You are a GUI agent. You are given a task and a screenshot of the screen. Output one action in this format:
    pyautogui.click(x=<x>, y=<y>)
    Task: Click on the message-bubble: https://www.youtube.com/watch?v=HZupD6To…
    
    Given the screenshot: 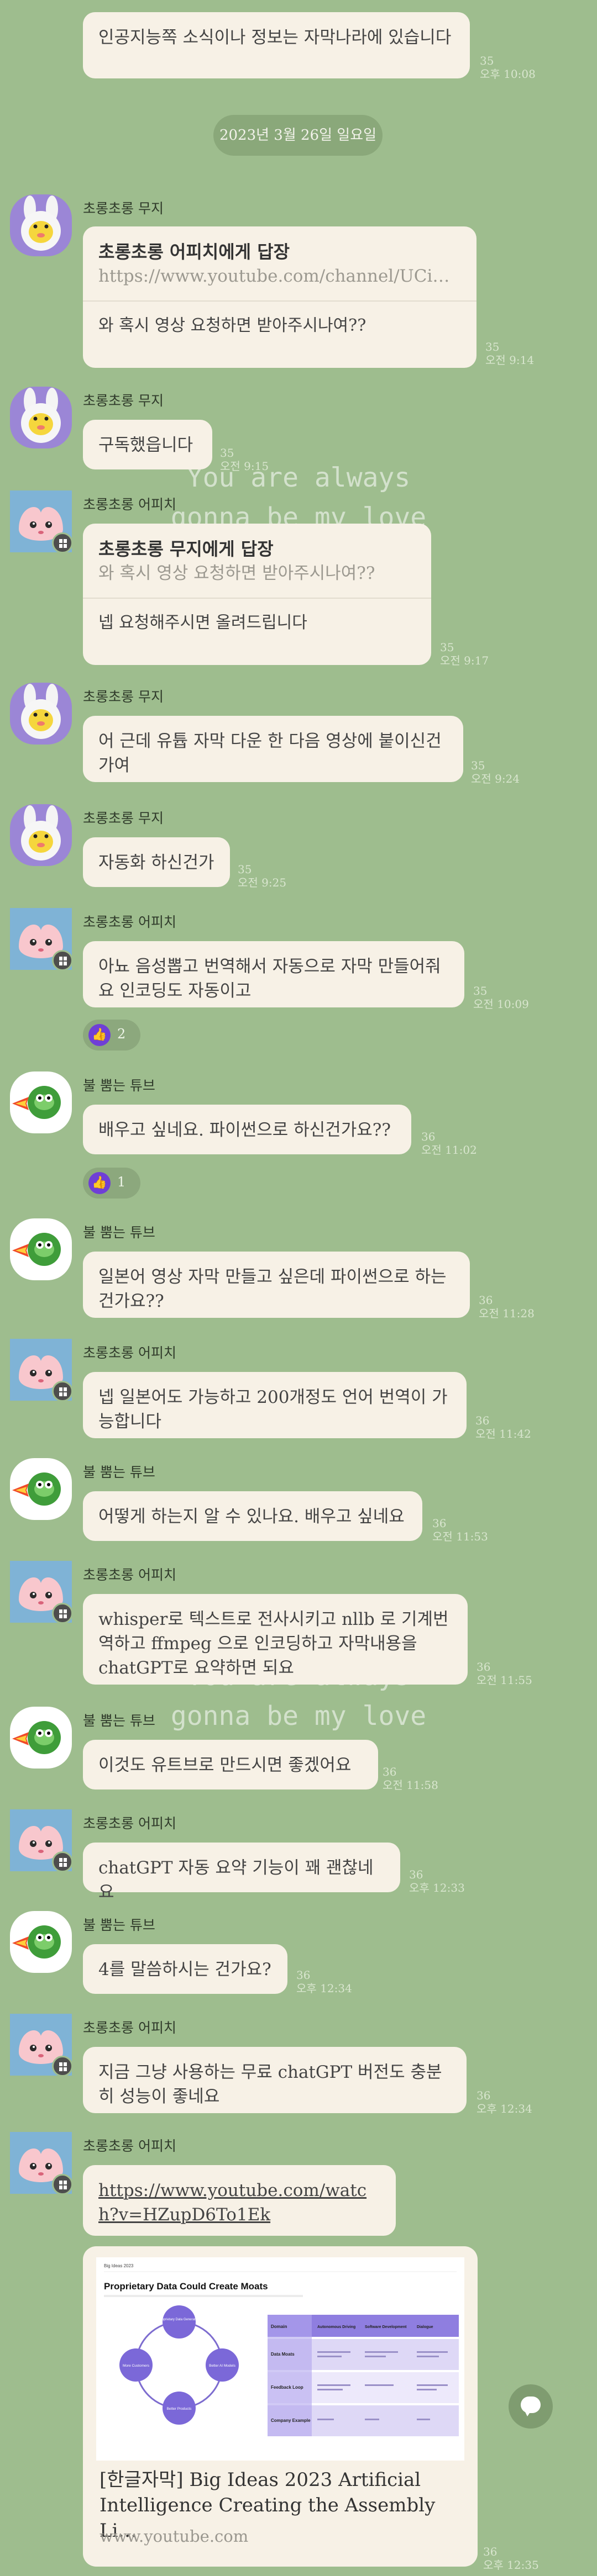 What is the action you would take?
    pyautogui.click(x=239, y=2200)
    